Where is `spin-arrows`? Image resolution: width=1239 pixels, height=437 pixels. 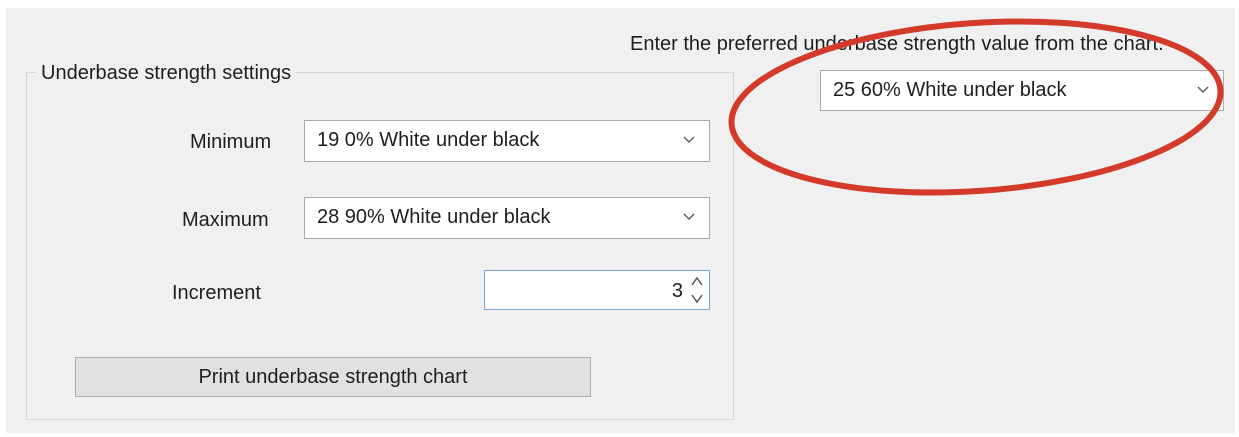 spin-arrows is located at coordinates (697, 290).